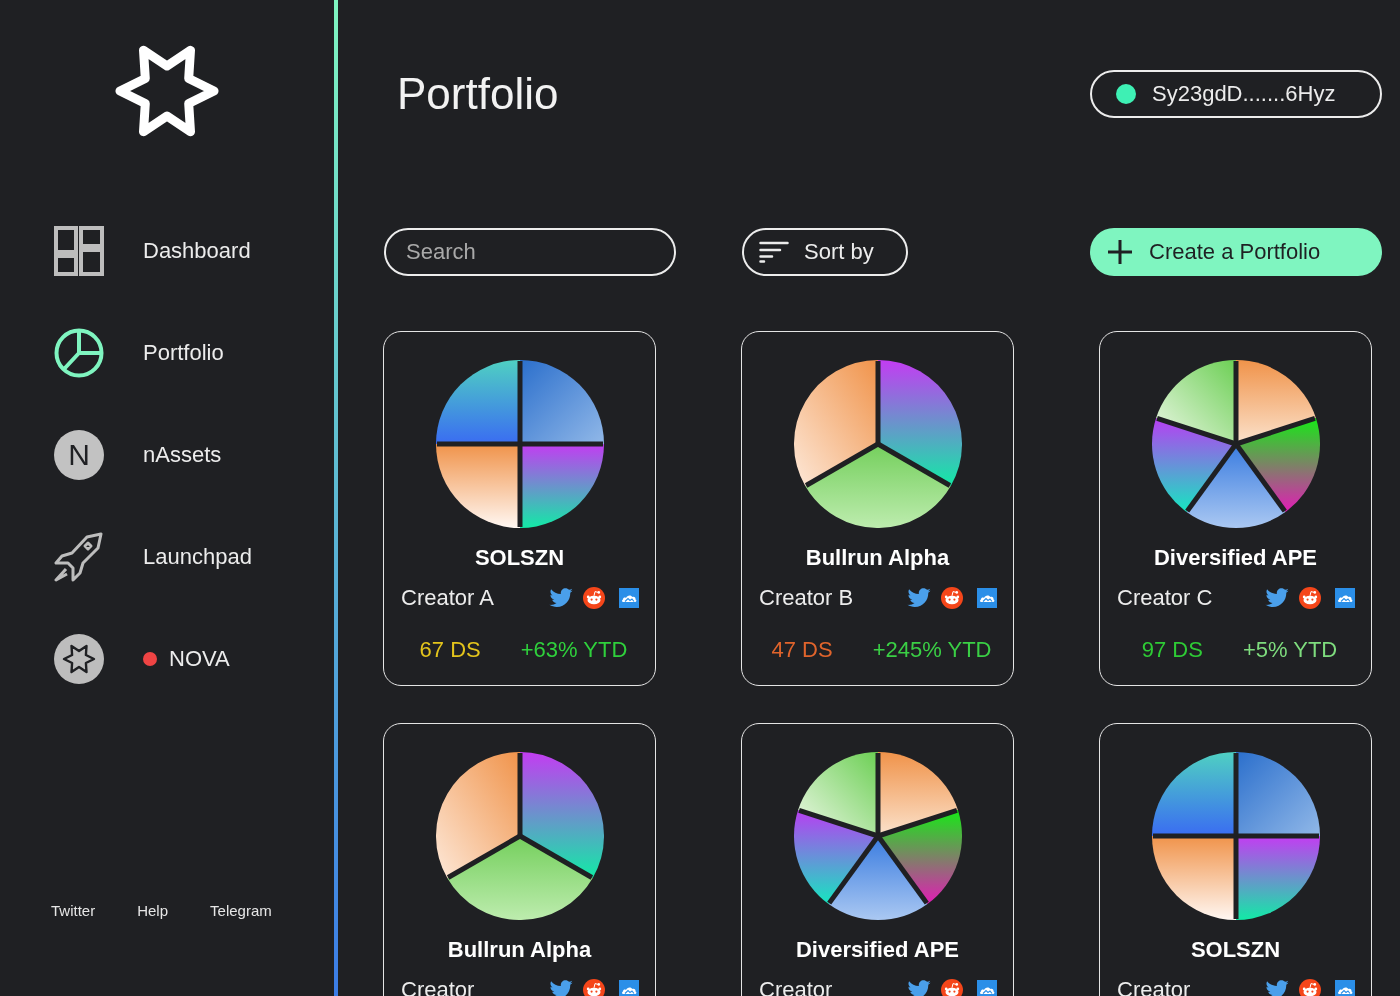 This screenshot has height=996, width=1400. What do you see at coordinates (153, 557) in the screenshot?
I see `sidebar-item: Launchpad` at bounding box center [153, 557].